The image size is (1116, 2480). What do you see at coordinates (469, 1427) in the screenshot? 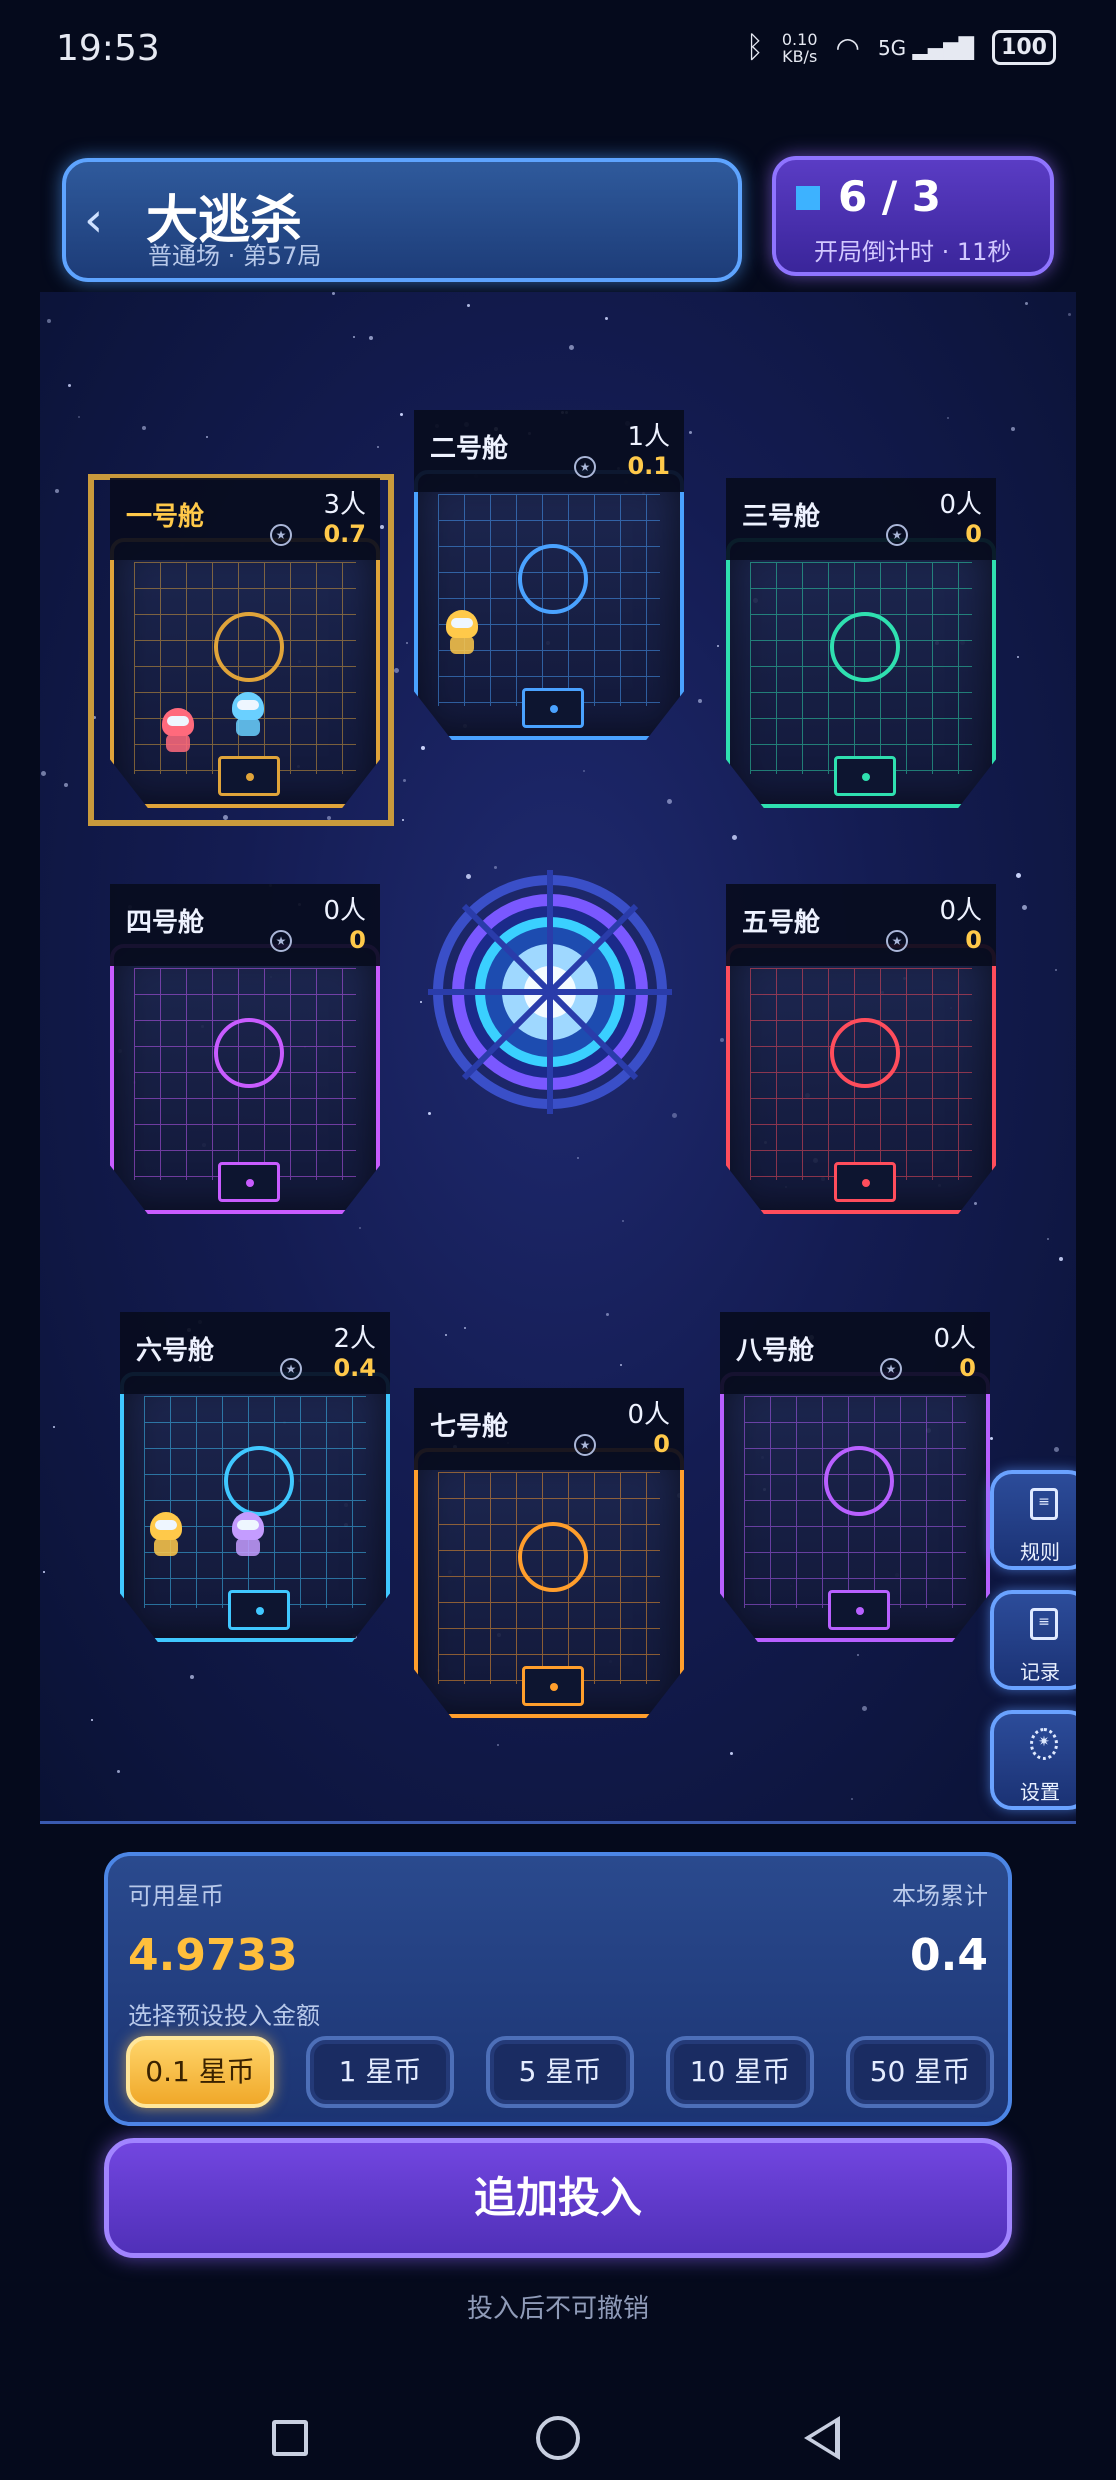
I see `pod-name: 七号舱` at bounding box center [469, 1427].